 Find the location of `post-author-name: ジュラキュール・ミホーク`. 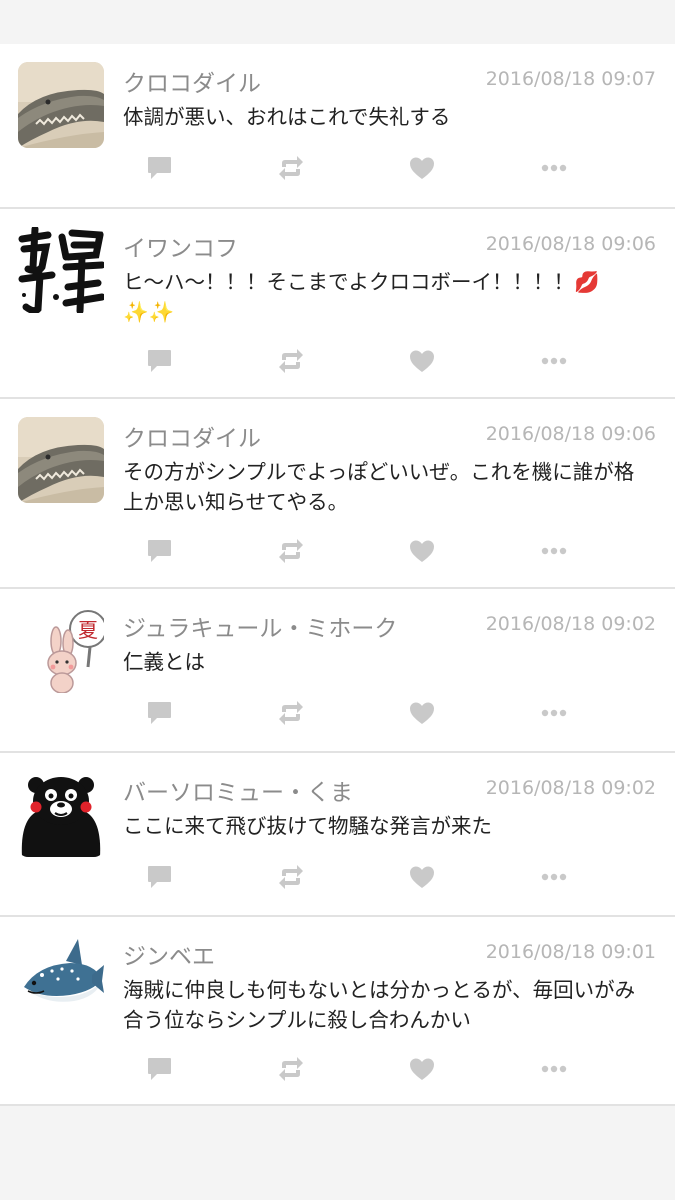

post-author-name: ジュラキュール・ミホーク is located at coordinates (260, 626).